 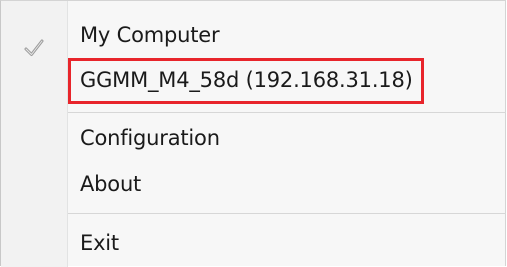 What do you see at coordinates (111, 184) in the screenshot?
I see `menu-item-label: About` at bounding box center [111, 184].